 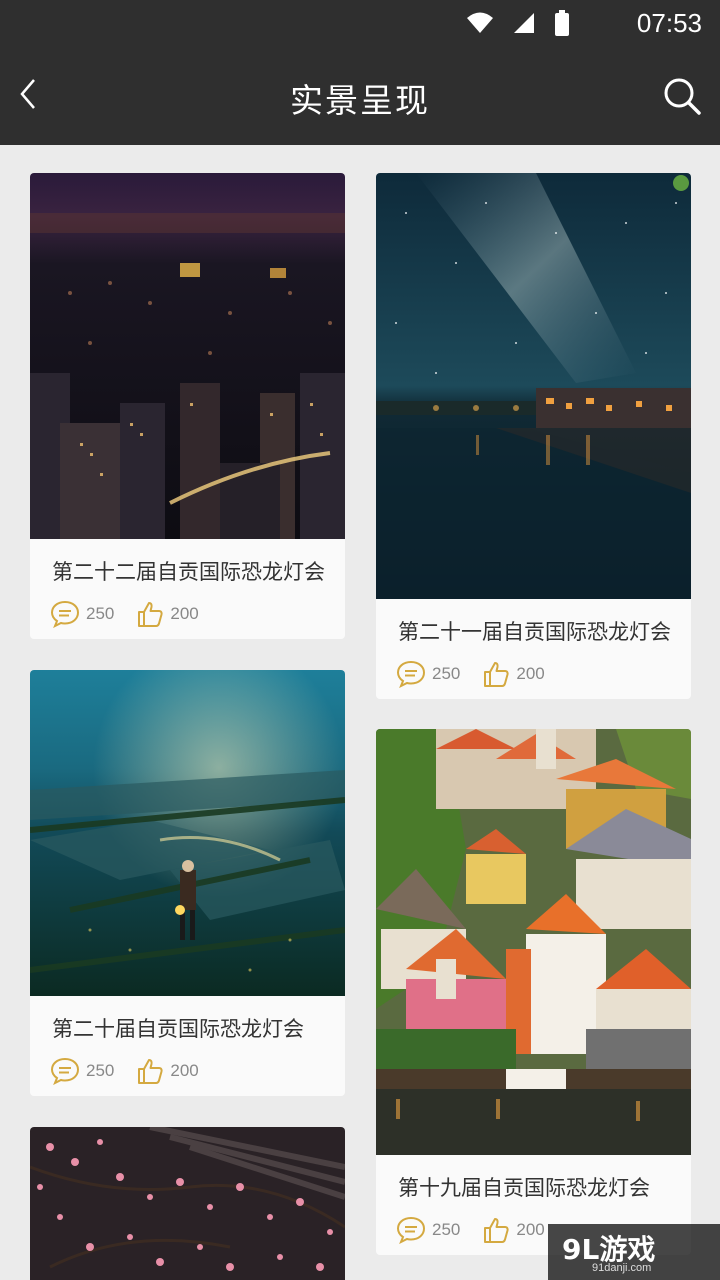 What do you see at coordinates (178, 1029) in the screenshot?
I see `card-title: 第二十届自贡国际恐龙灯会` at bounding box center [178, 1029].